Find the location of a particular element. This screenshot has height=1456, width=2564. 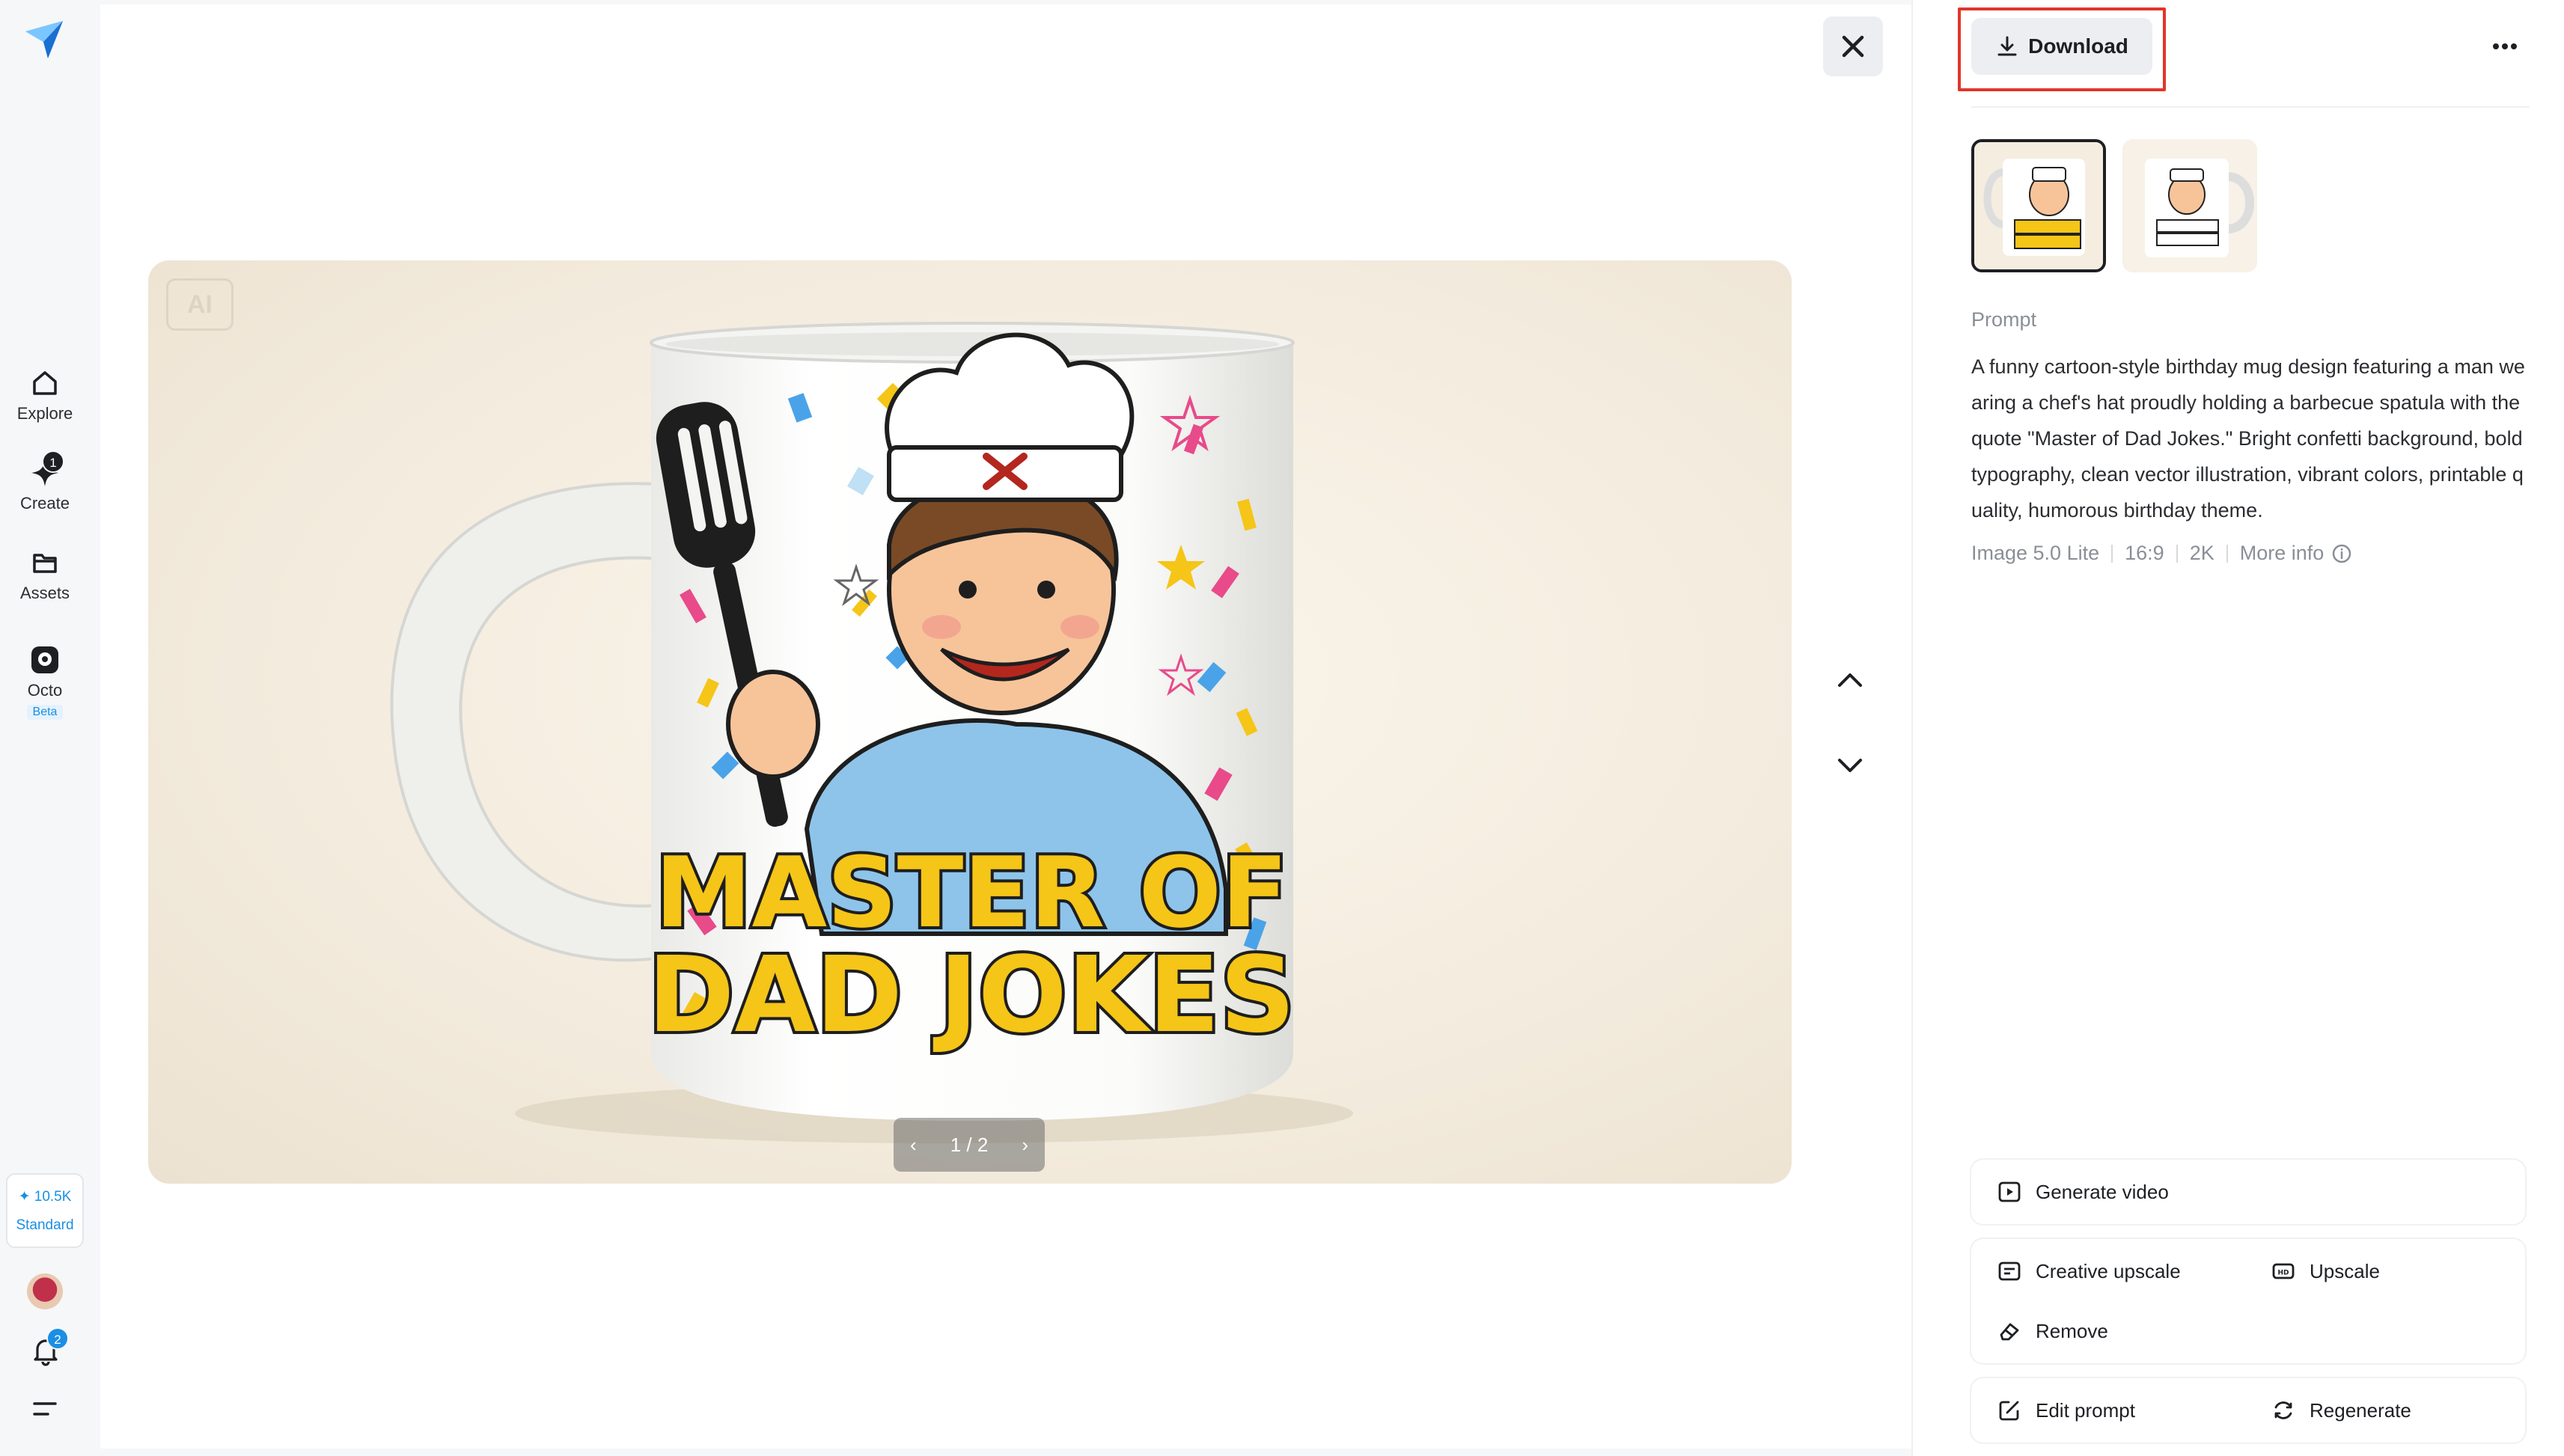

plan-label: Standard is located at coordinates (45, 1225).